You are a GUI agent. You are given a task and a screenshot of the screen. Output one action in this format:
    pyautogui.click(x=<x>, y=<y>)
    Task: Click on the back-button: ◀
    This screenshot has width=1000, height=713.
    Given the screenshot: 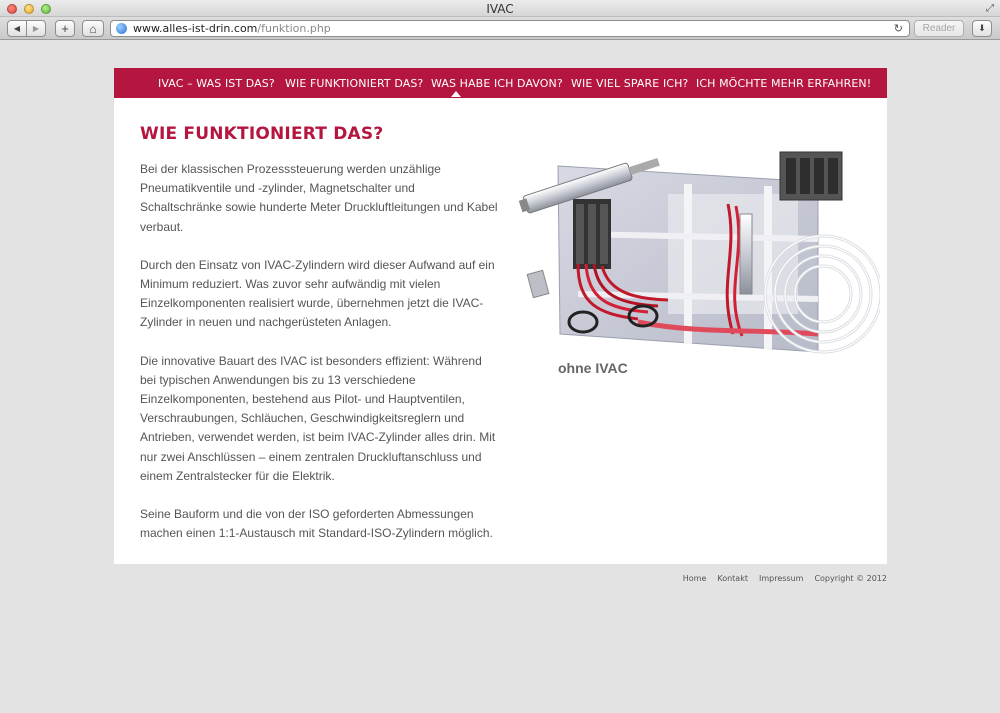 What is the action you would take?
    pyautogui.click(x=17, y=28)
    